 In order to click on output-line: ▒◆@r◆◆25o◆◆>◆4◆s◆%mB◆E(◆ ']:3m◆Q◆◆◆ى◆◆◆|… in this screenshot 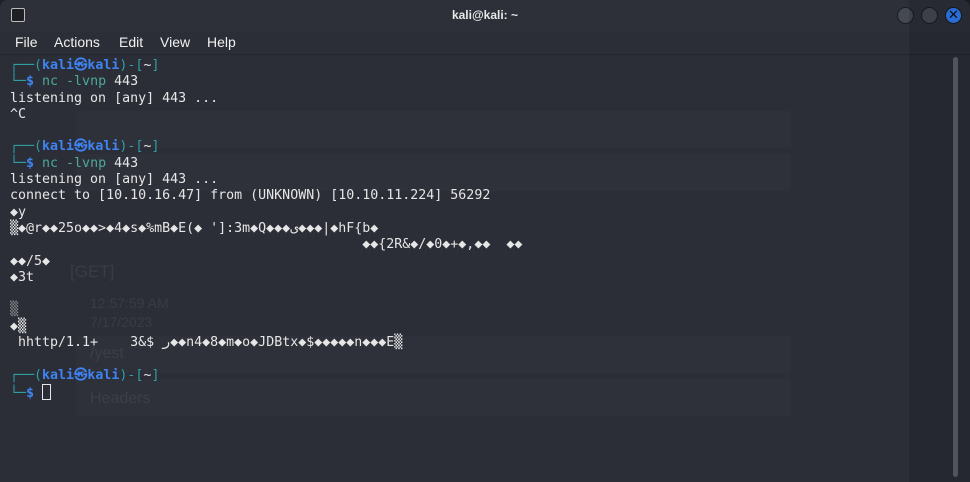, I will do `click(194, 228)`.